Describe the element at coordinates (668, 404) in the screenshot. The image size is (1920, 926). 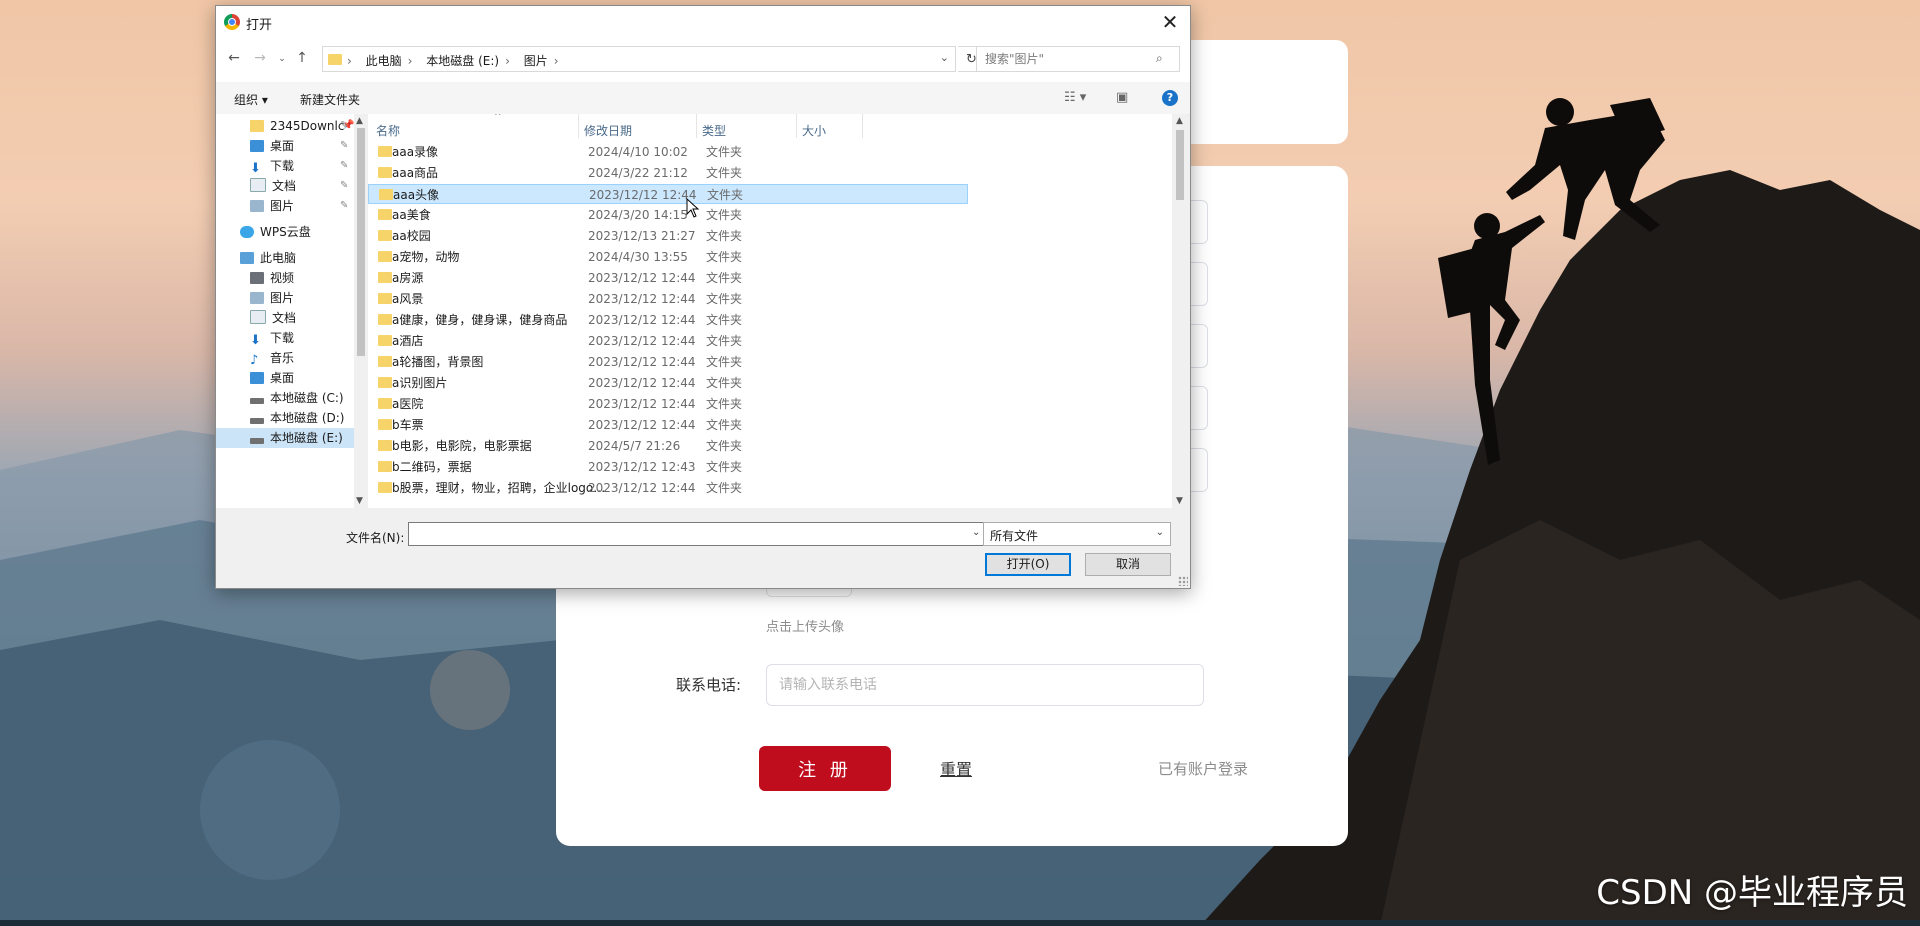
I see `file-row: a医院 2023/12/12 12:44 文件夹` at that location.